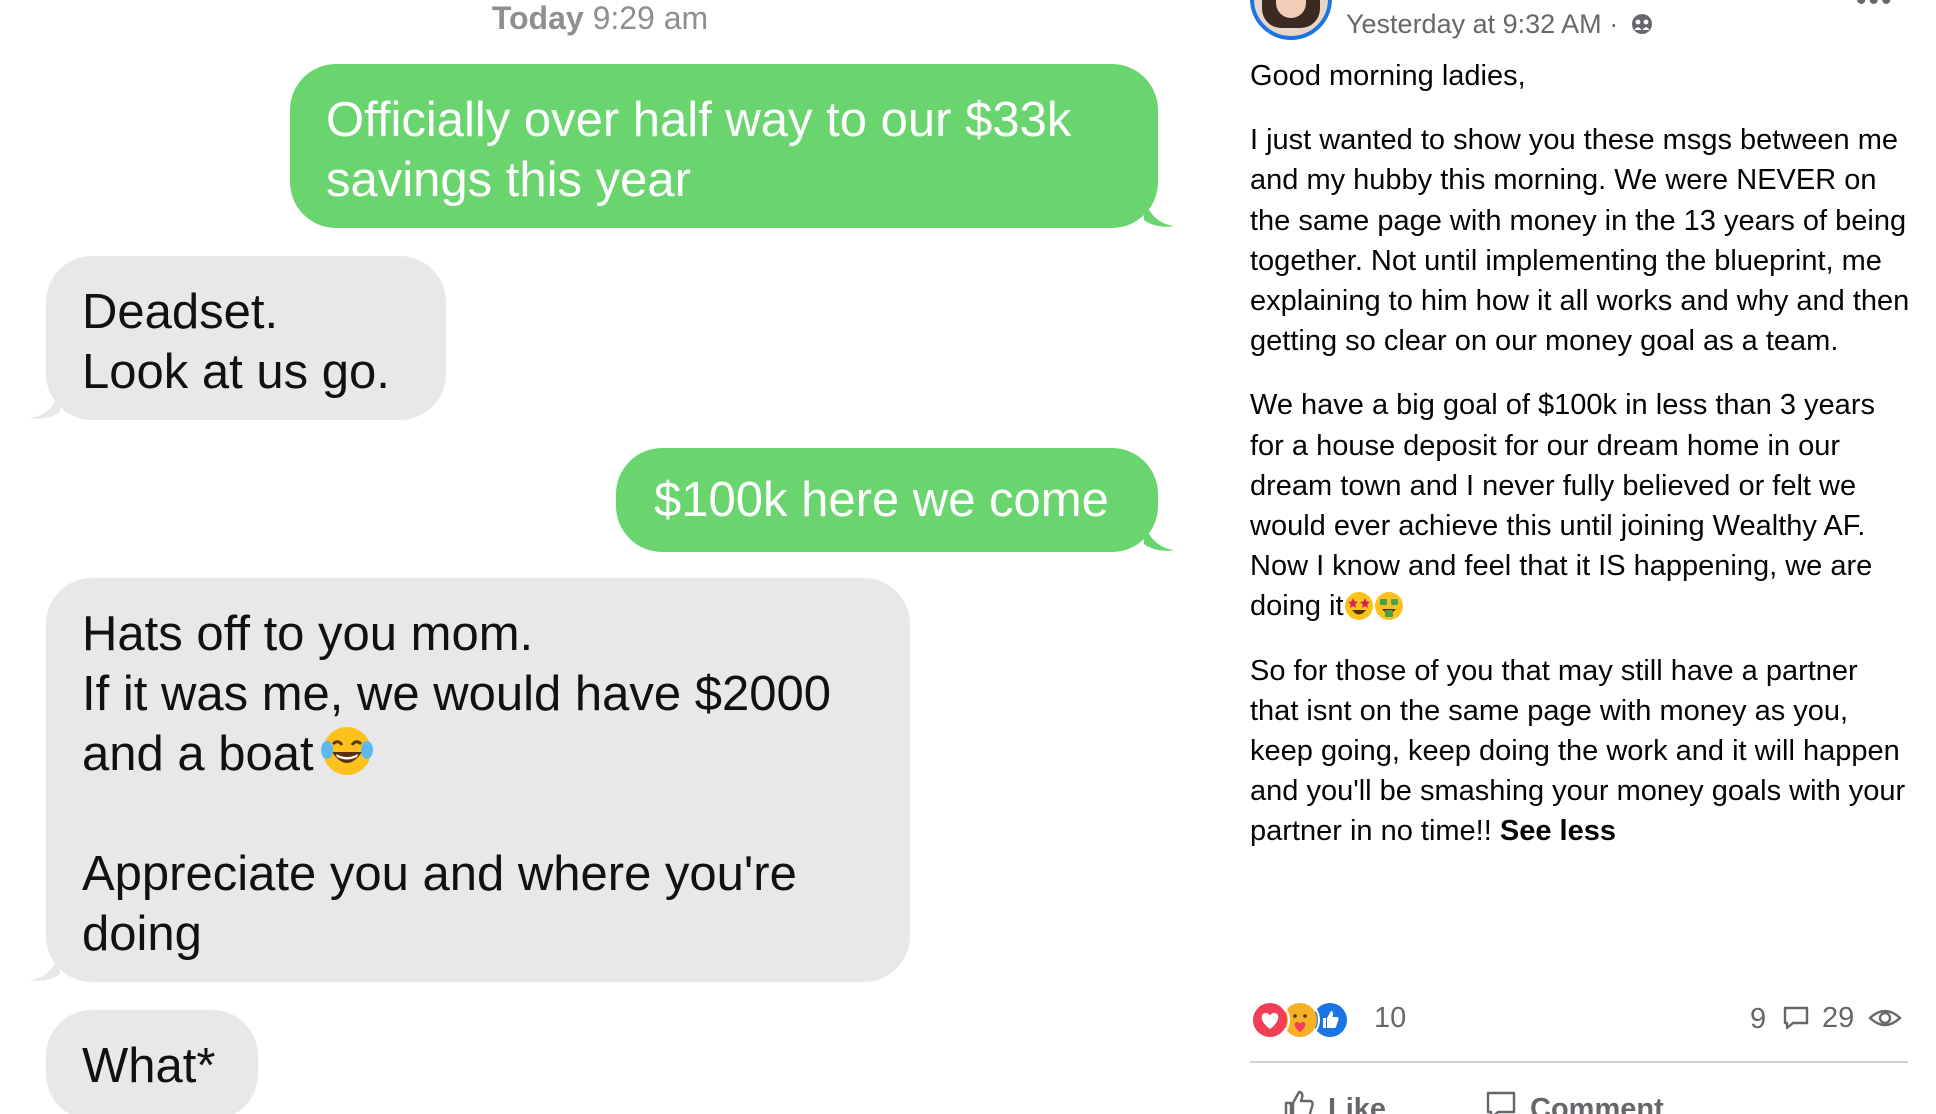 This screenshot has width=1936, height=1114. I want to click on message-line: What*, so click(149, 1066).